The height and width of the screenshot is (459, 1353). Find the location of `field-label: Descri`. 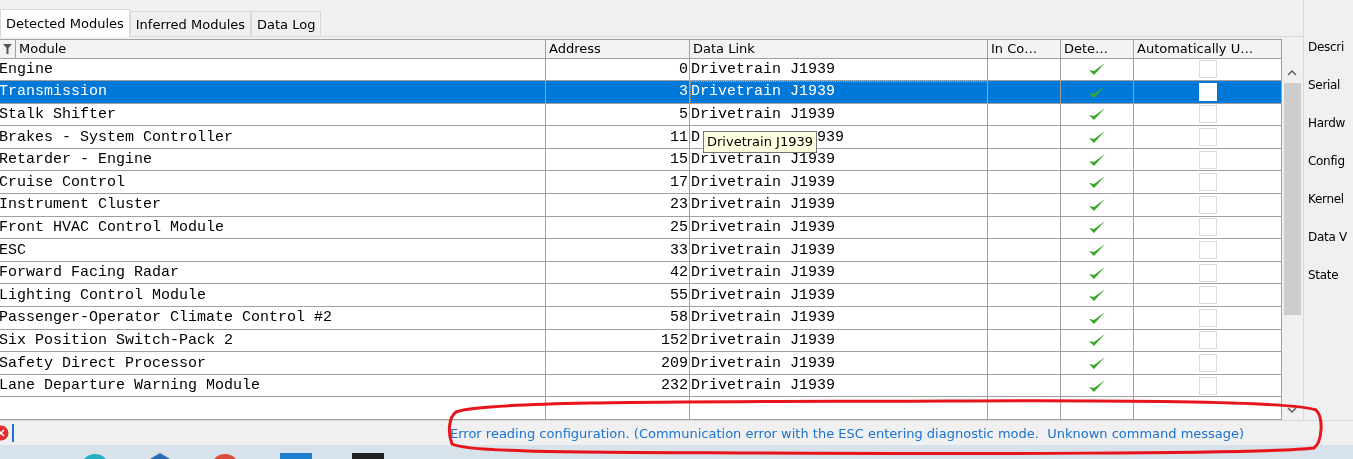

field-label: Descri is located at coordinates (1326, 47).